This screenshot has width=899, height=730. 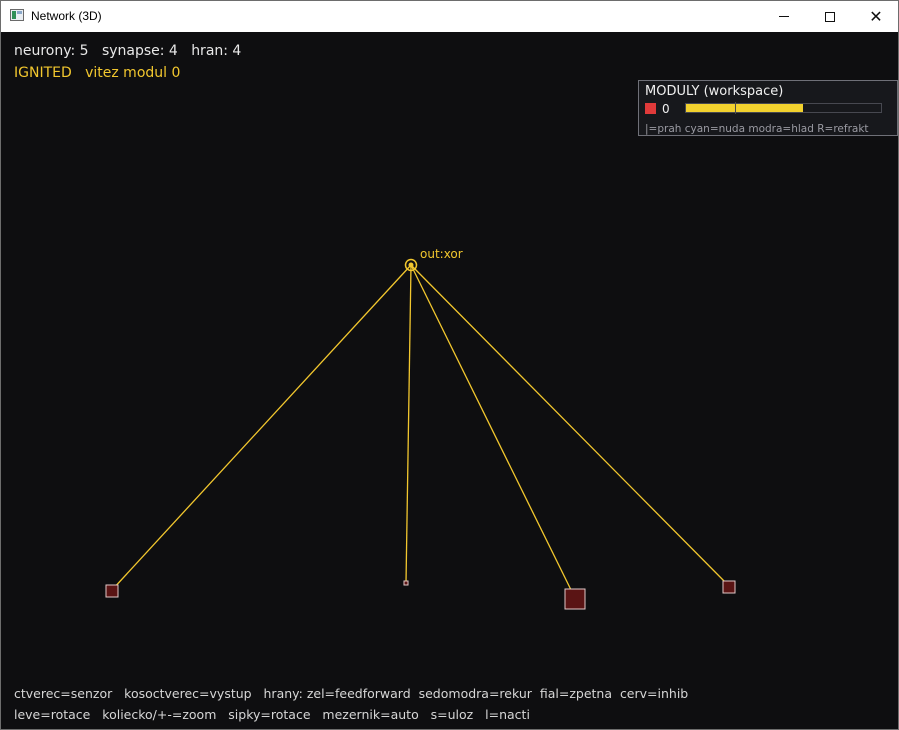 What do you see at coordinates (666, 109) in the screenshot?
I see `module-id: 0` at bounding box center [666, 109].